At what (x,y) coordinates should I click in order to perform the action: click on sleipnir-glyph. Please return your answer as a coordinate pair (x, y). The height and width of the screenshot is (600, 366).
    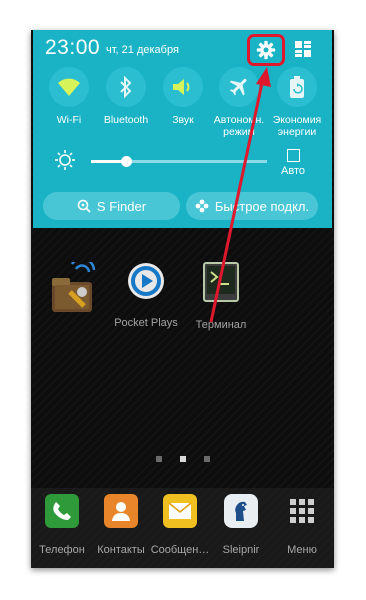
    Looking at the image, I should click on (241, 511).